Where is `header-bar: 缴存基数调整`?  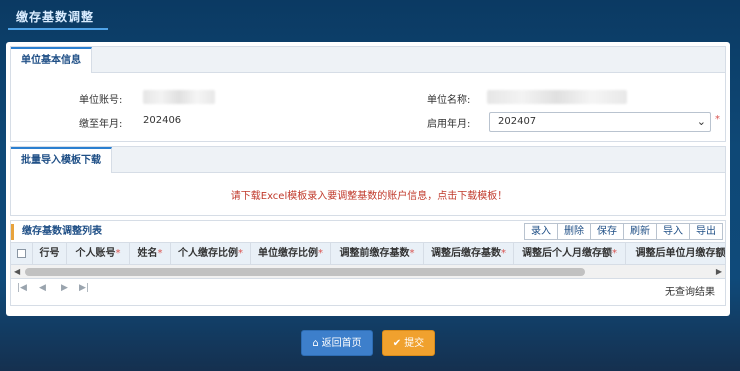
header-bar: 缴存基数调整 is located at coordinates (370, 18).